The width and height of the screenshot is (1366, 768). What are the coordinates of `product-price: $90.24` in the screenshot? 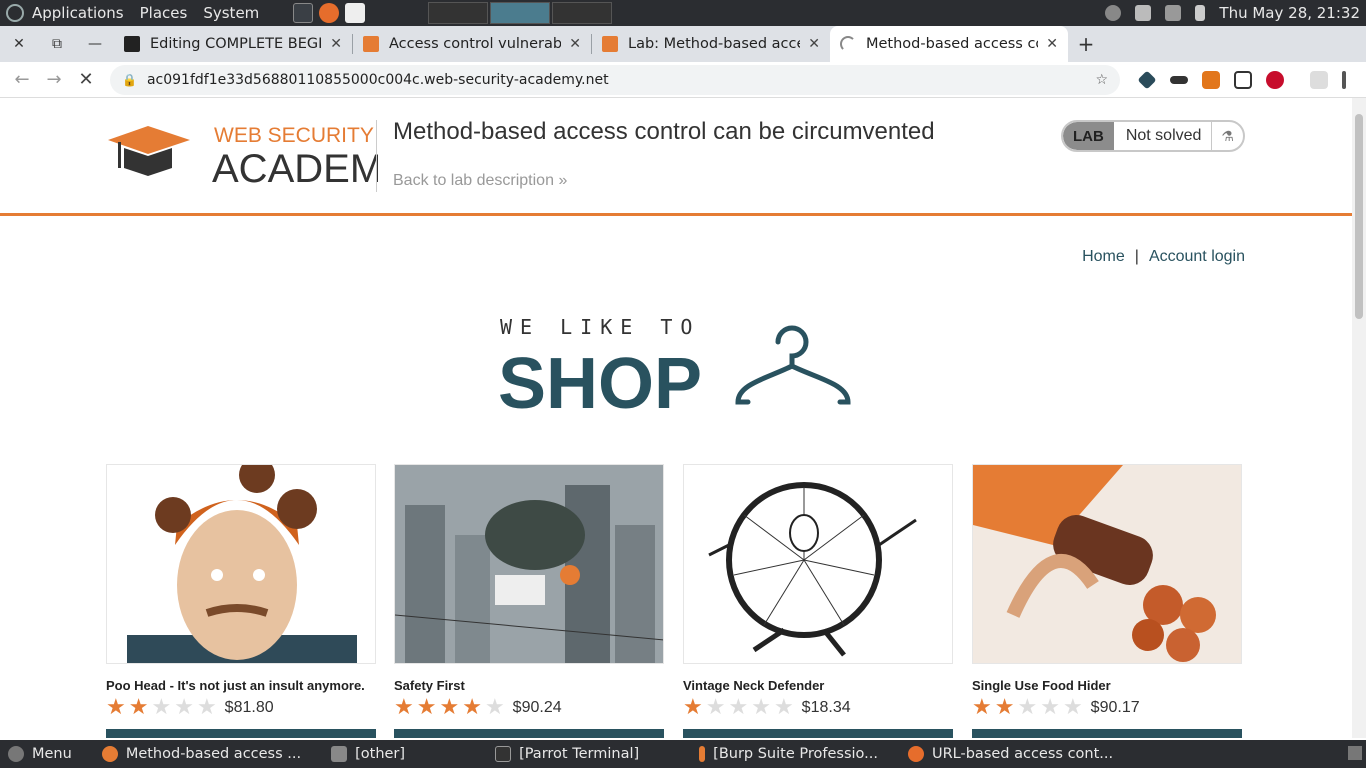 It's located at (537, 707).